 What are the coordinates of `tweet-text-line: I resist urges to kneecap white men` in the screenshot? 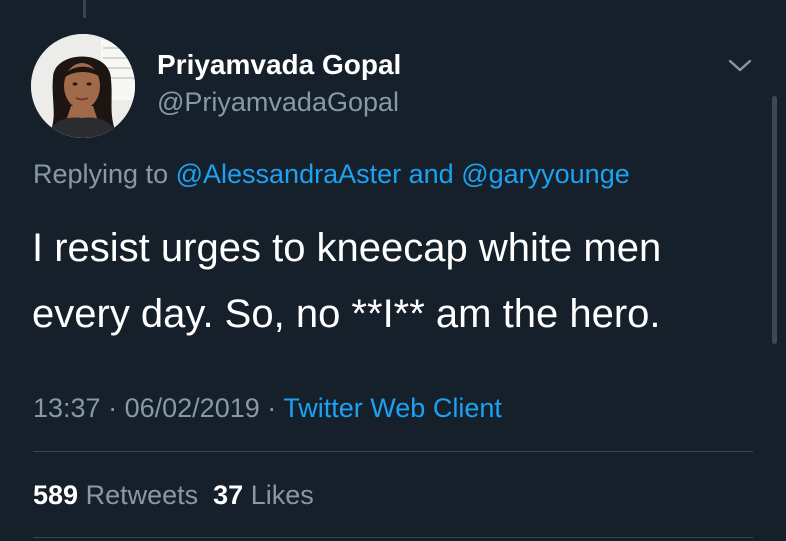 It's located at (347, 248).